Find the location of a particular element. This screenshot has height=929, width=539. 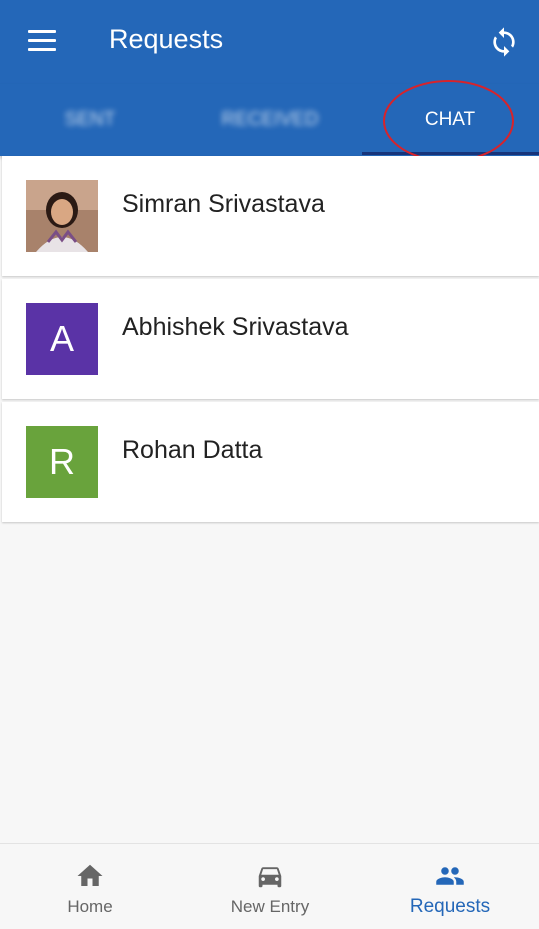

contact-name: Abhishek Srivastava is located at coordinates (235, 327).